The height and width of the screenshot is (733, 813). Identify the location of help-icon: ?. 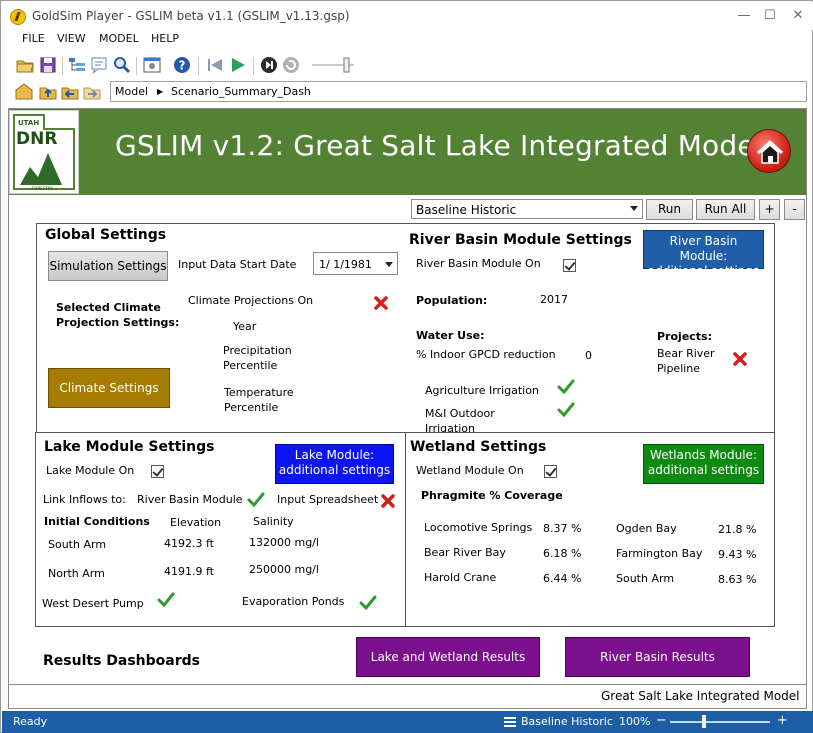
(182, 65).